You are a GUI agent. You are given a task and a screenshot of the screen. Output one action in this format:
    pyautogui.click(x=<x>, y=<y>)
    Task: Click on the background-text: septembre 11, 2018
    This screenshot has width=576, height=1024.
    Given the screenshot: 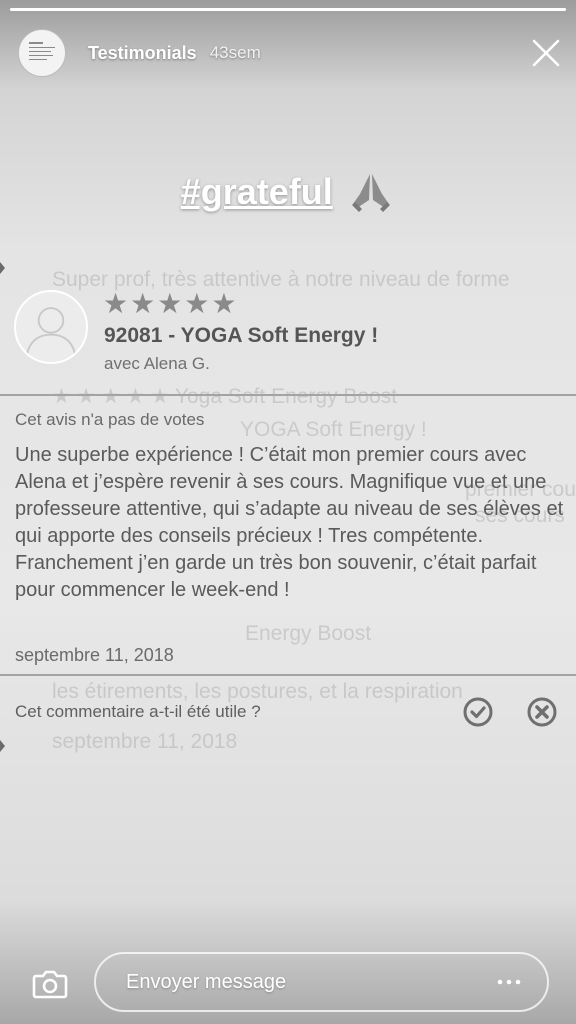 What is the action you would take?
    pyautogui.click(x=145, y=741)
    